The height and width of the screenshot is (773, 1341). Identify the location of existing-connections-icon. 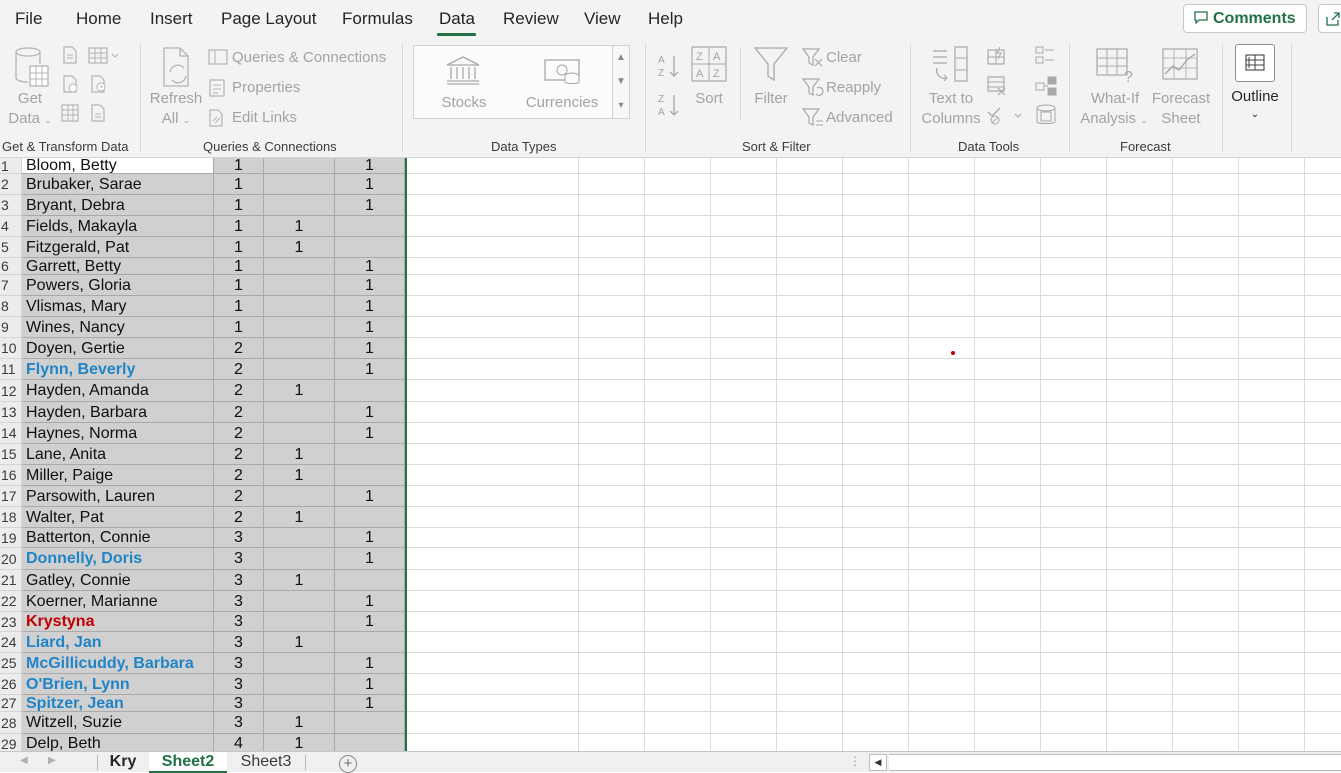
(99, 115).